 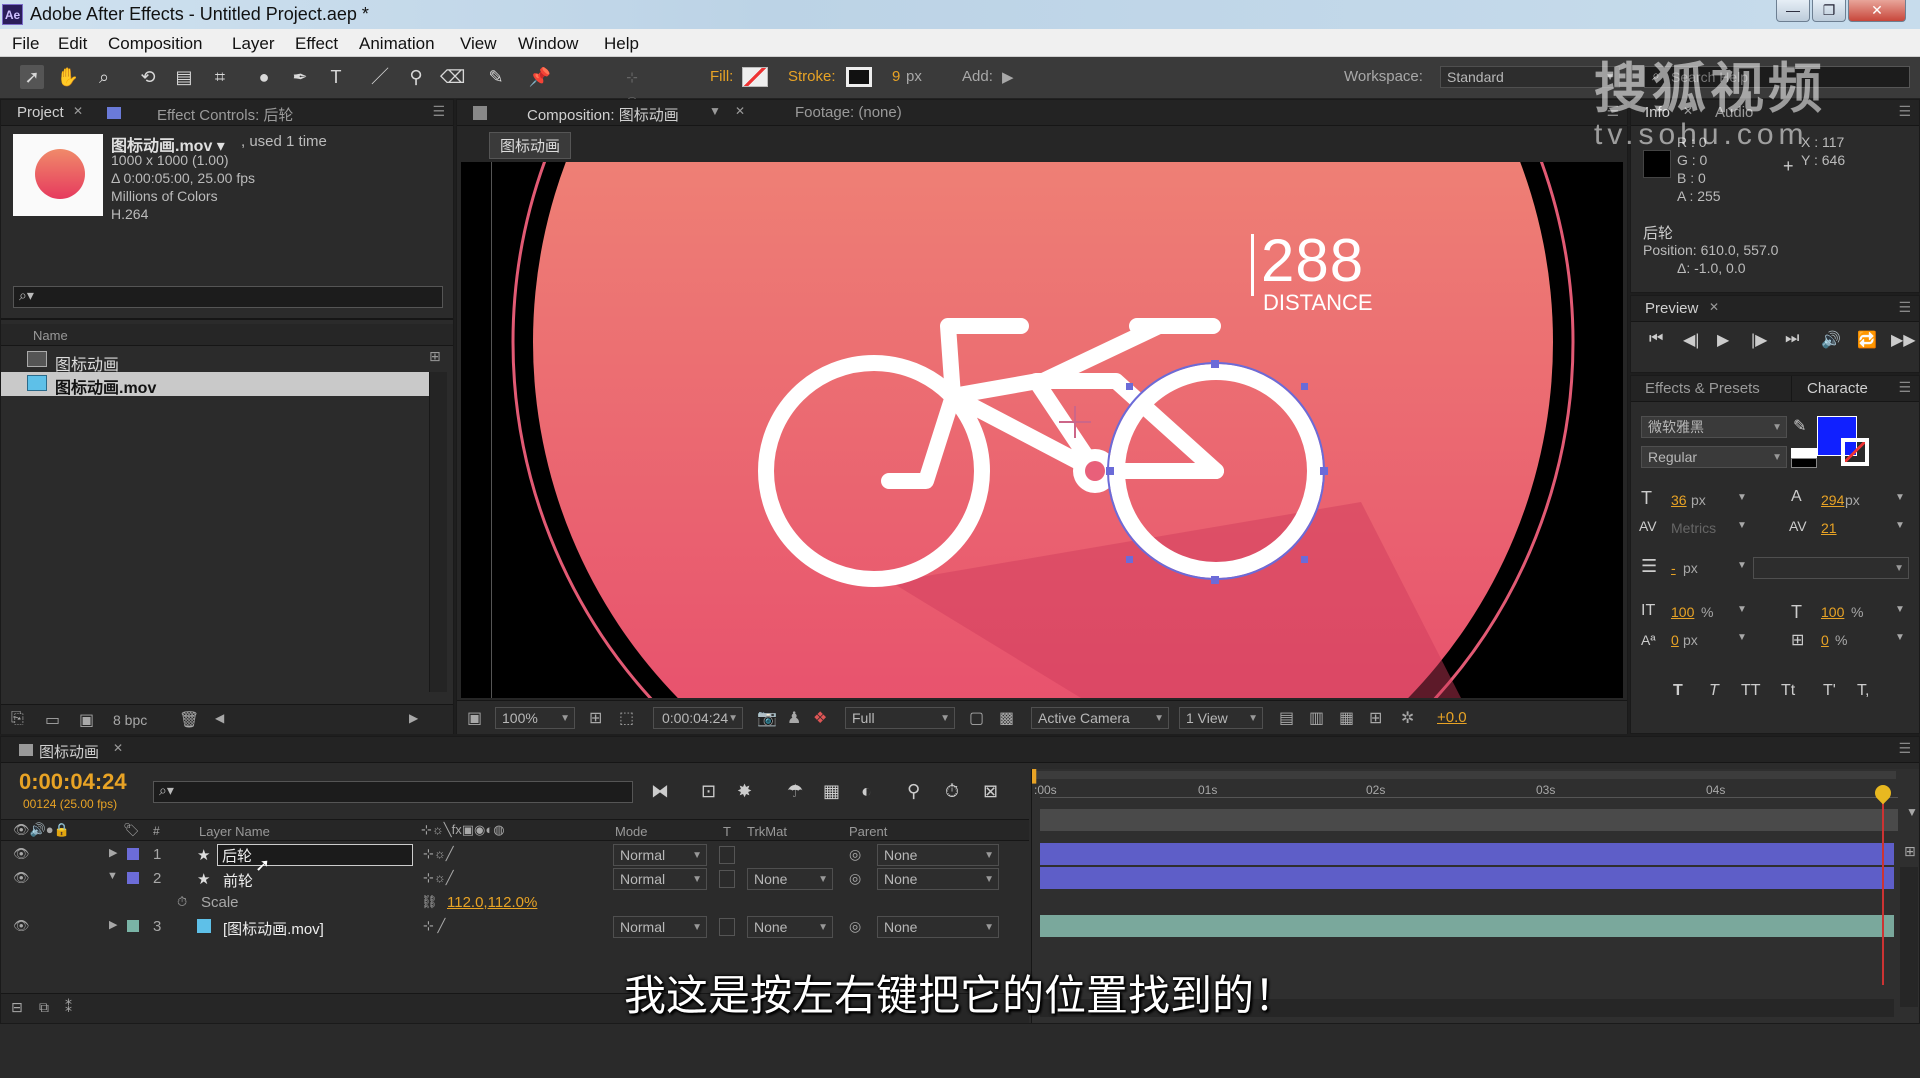 What do you see at coordinates (820, 718) in the screenshot?
I see `channel-icon: ❖` at bounding box center [820, 718].